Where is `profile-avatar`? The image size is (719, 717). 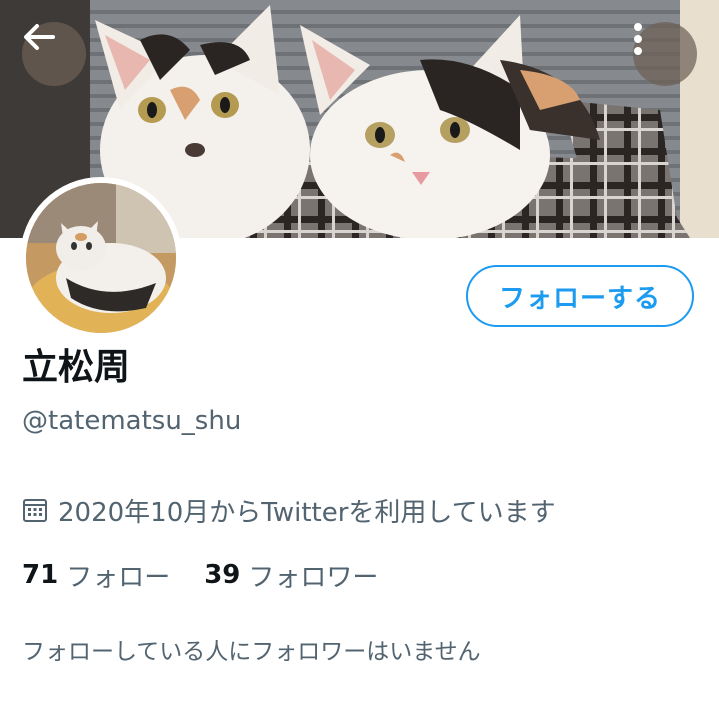 profile-avatar is located at coordinates (101, 258).